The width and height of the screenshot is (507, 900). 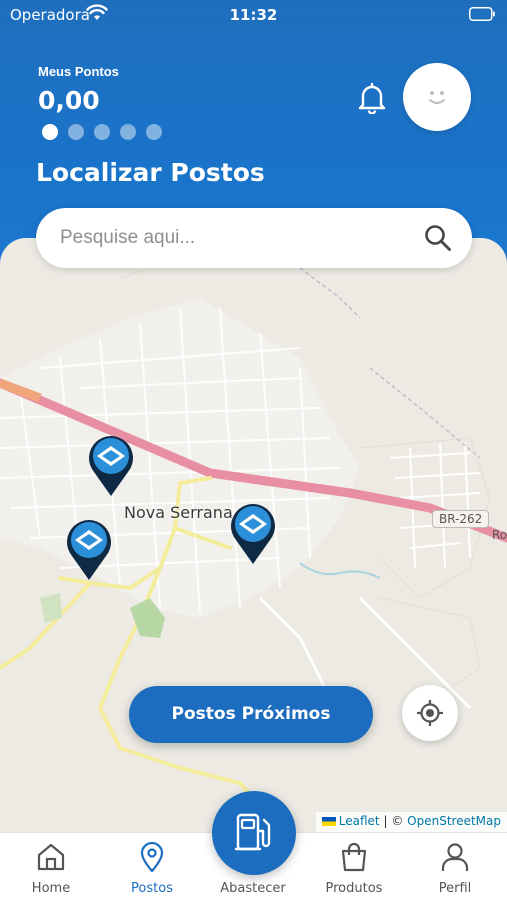 I want to click on status-bar: Operadora 11:32, so click(x=253, y=15).